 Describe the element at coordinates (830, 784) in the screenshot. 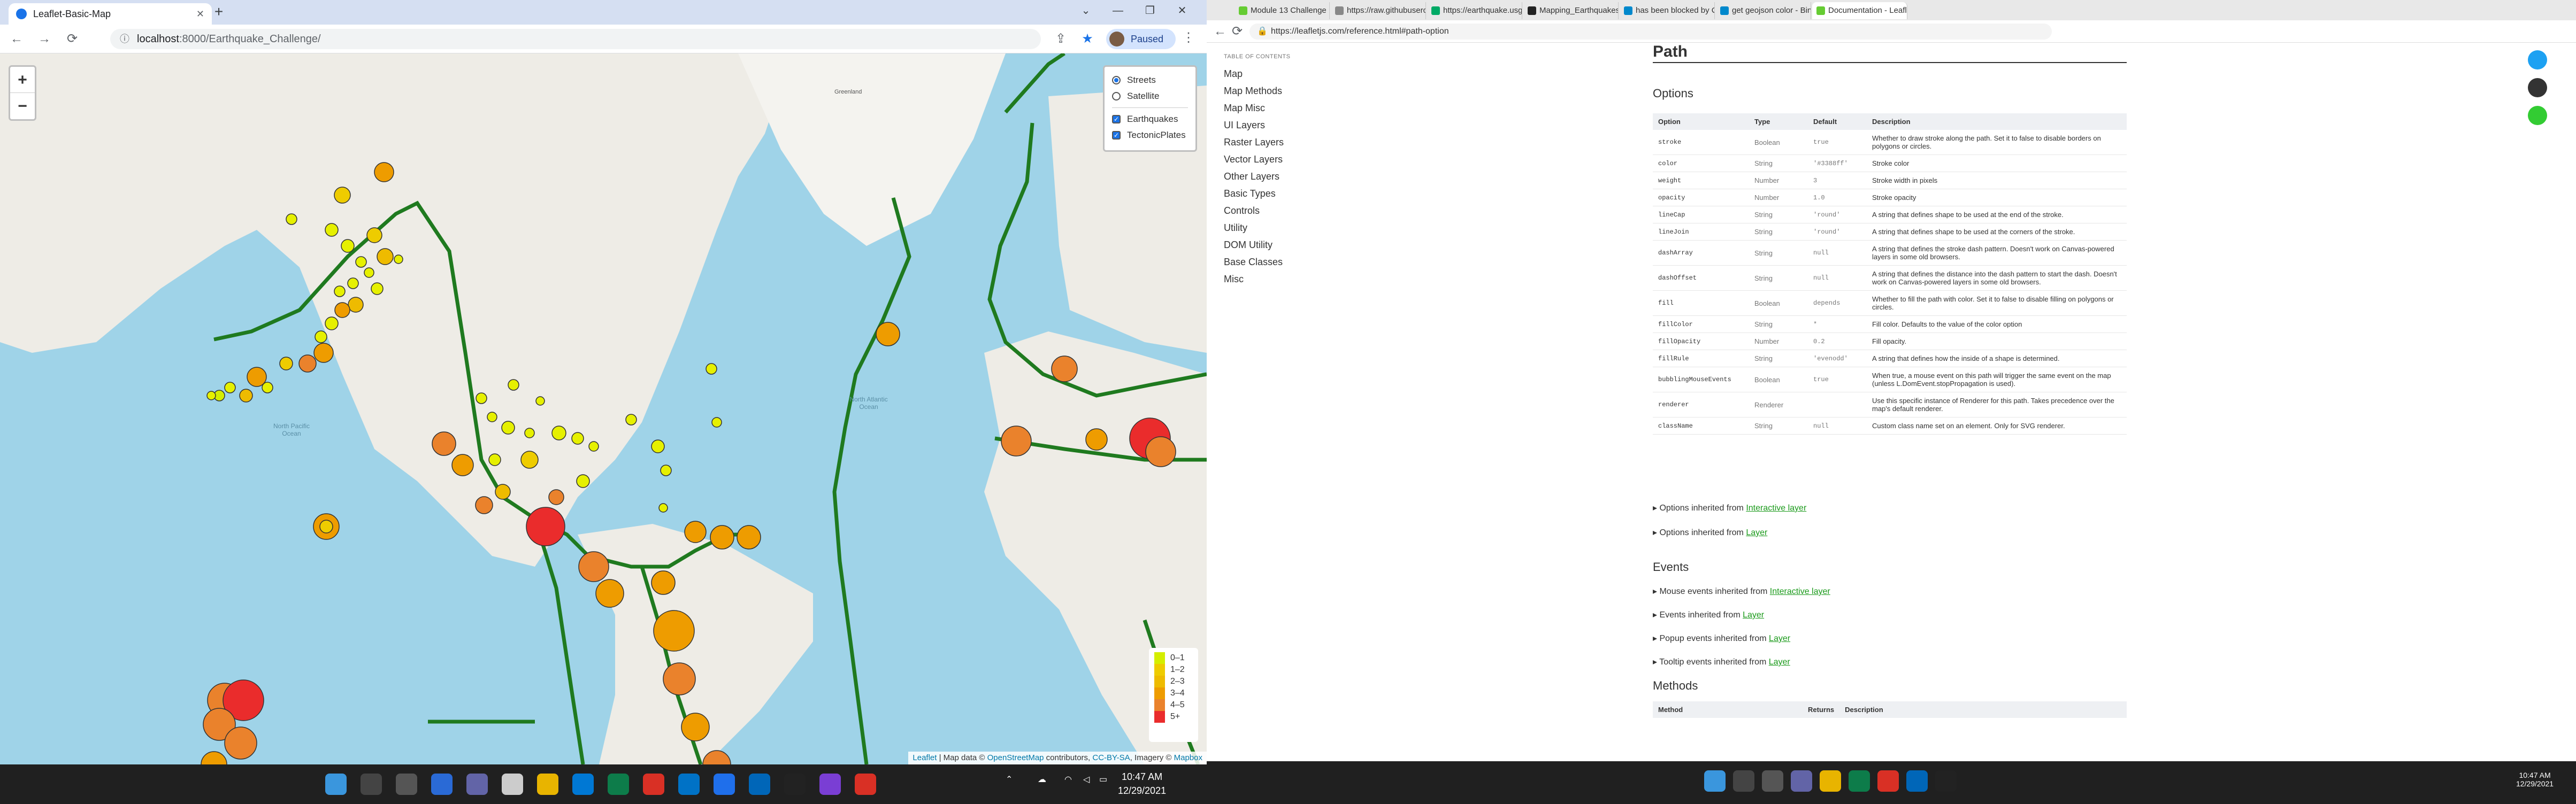

I see `app-icon` at that location.